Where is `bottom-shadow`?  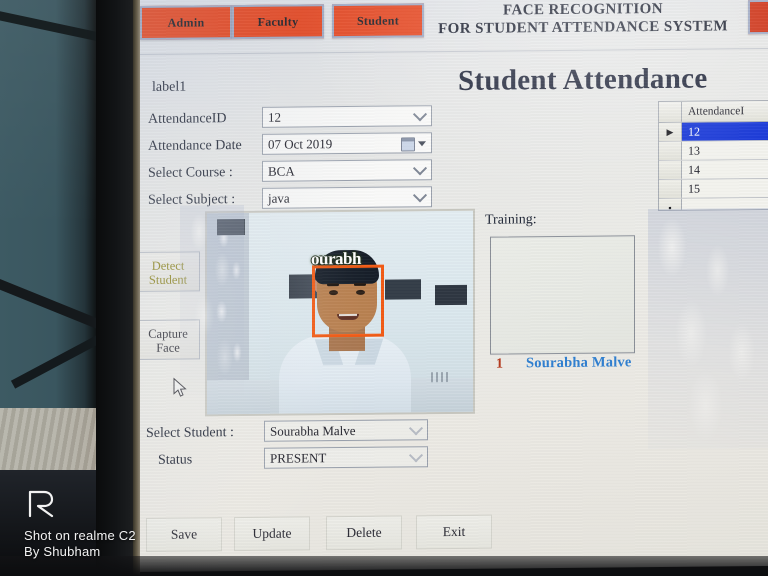 bottom-shadow is located at coordinates (384, 566).